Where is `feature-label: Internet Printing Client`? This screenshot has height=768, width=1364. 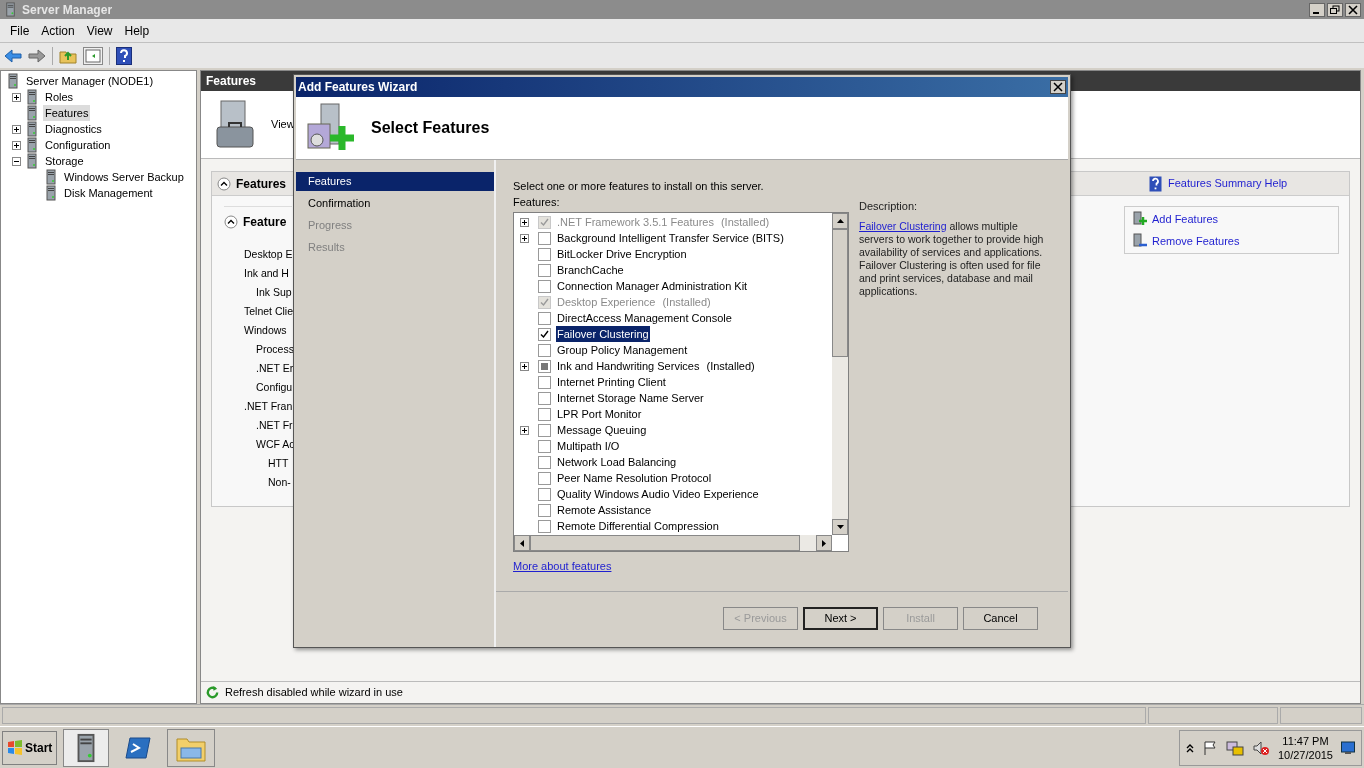 feature-label: Internet Printing Client is located at coordinates (611, 382).